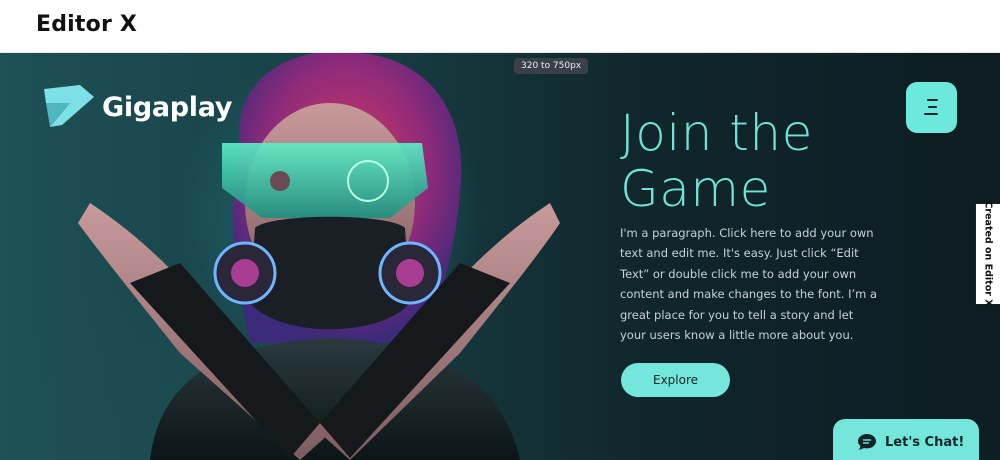 This screenshot has height=460, width=1000. I want to click on editor-x-logo: Editor X, so click(86, 24).